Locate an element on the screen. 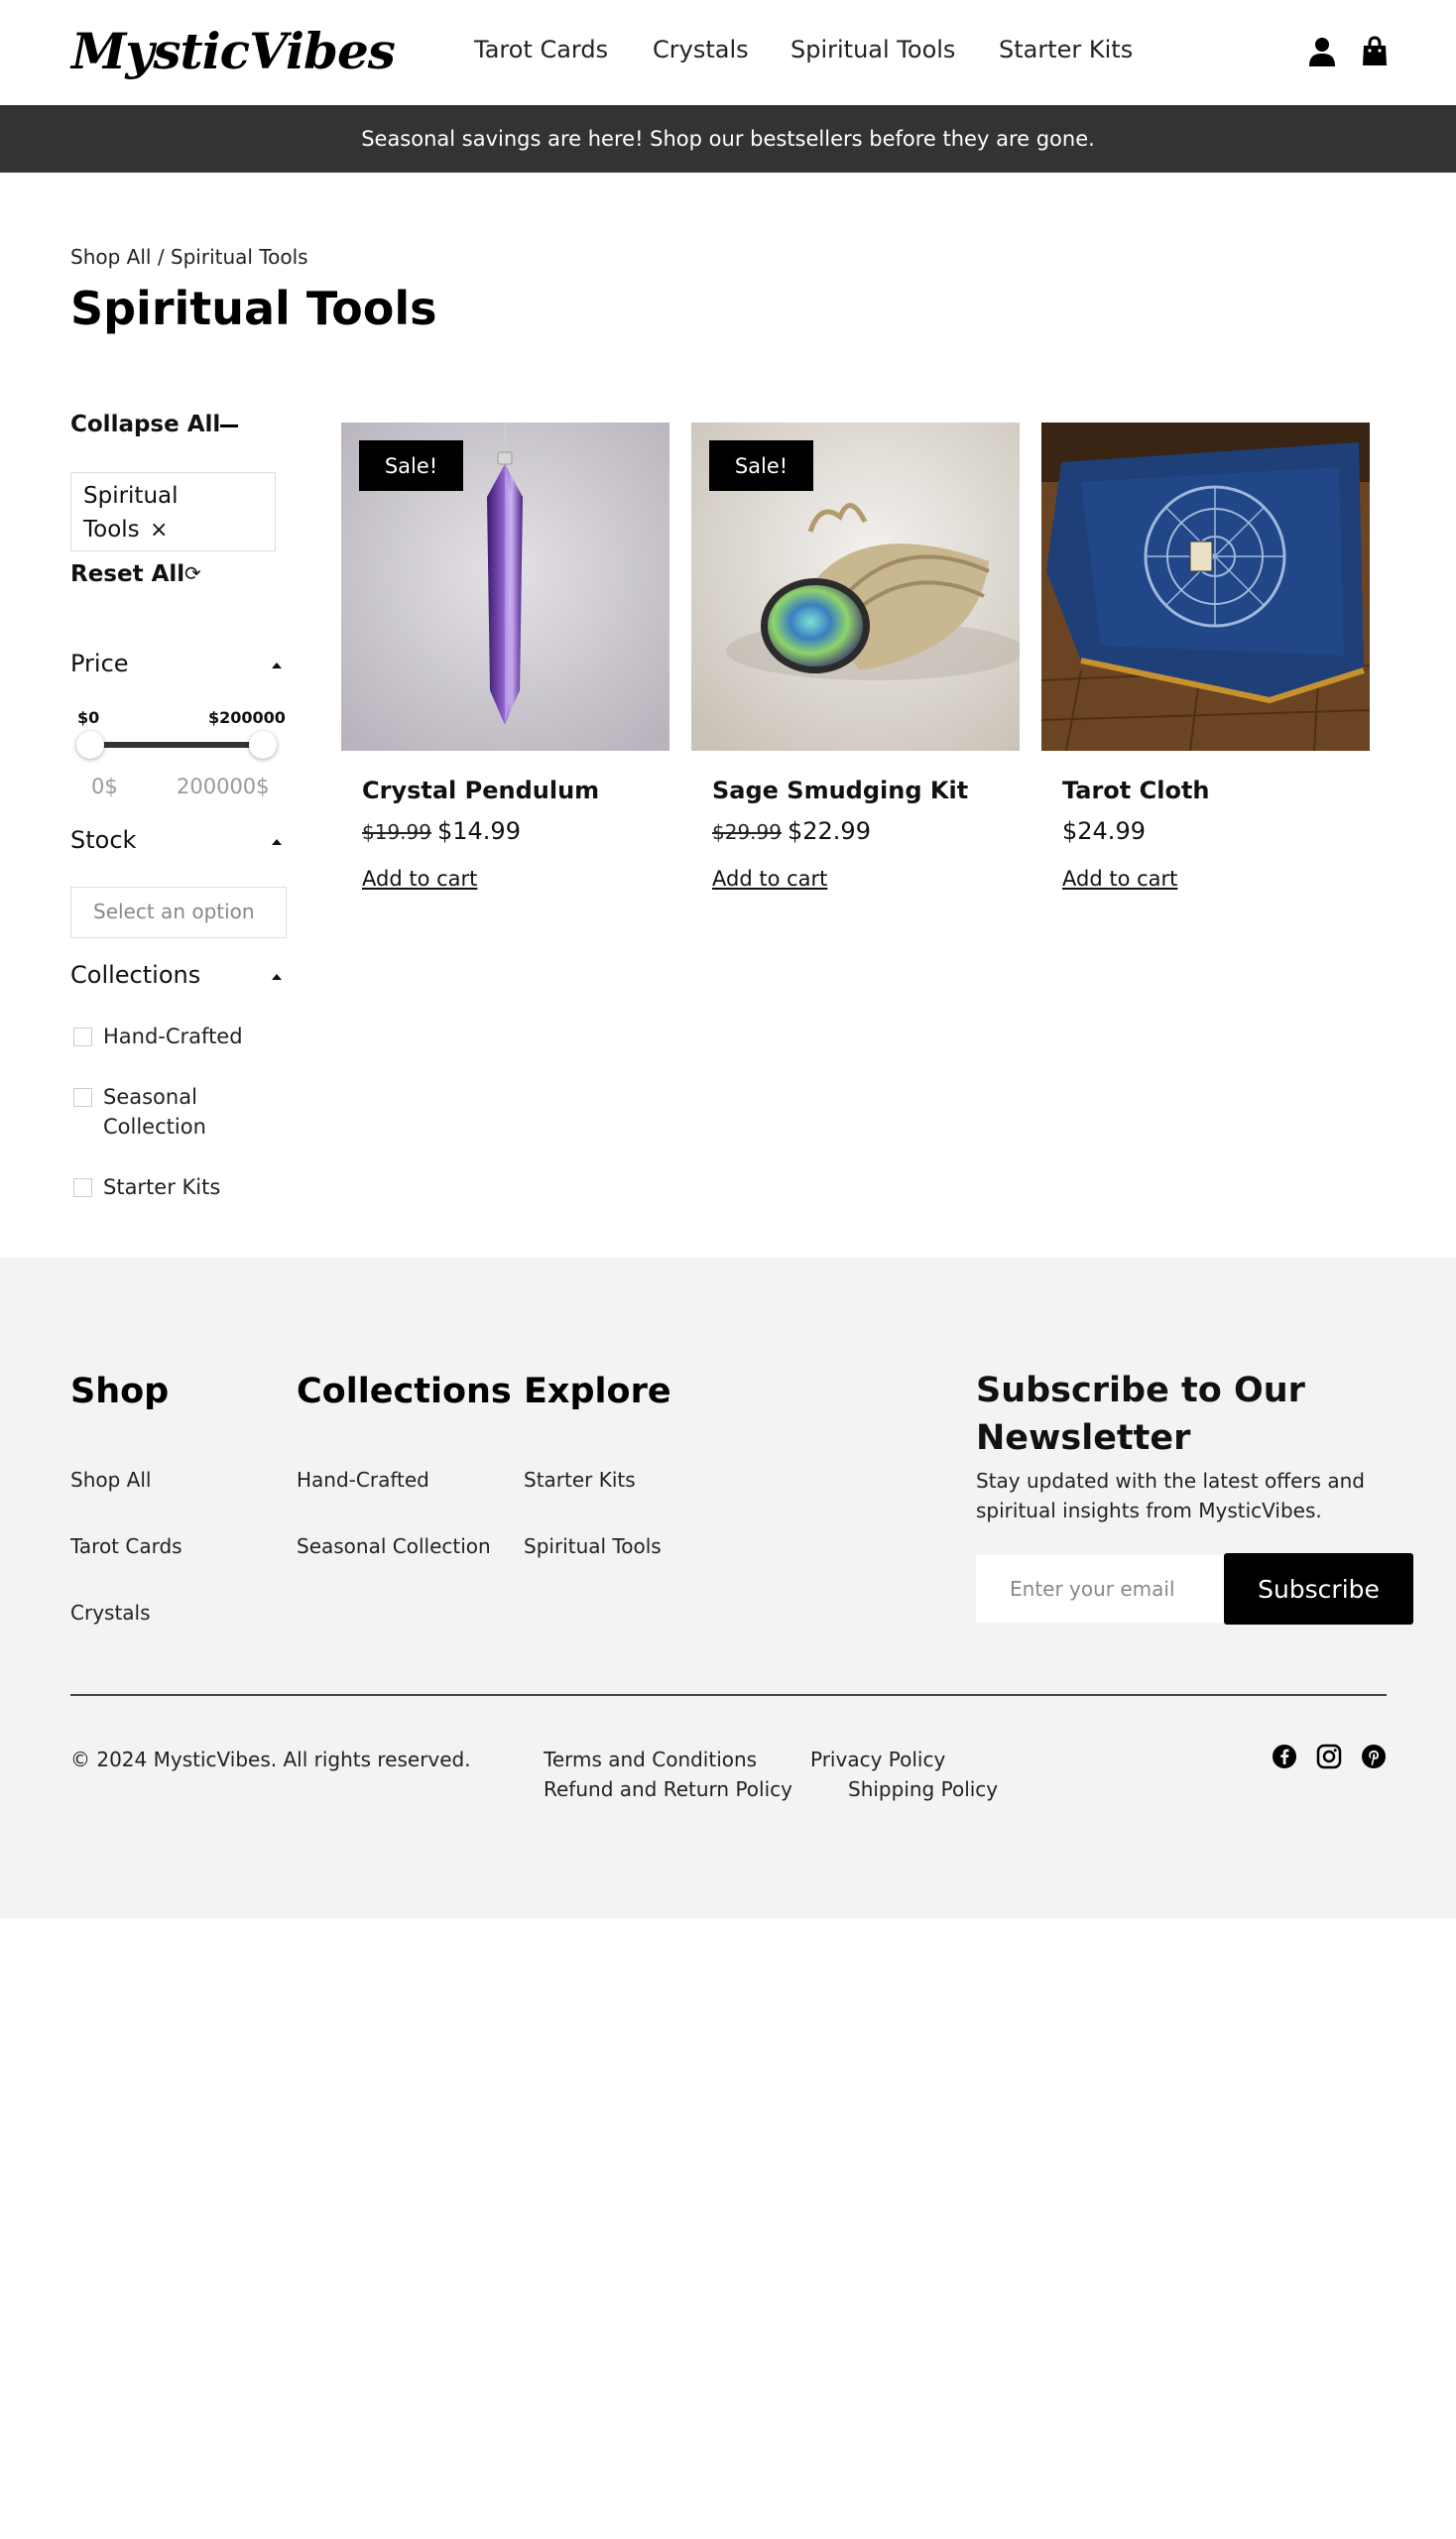 This screenshot has width=1456, height=2539. page-title: Spiritual Tools is located at coordinates (253, 309).